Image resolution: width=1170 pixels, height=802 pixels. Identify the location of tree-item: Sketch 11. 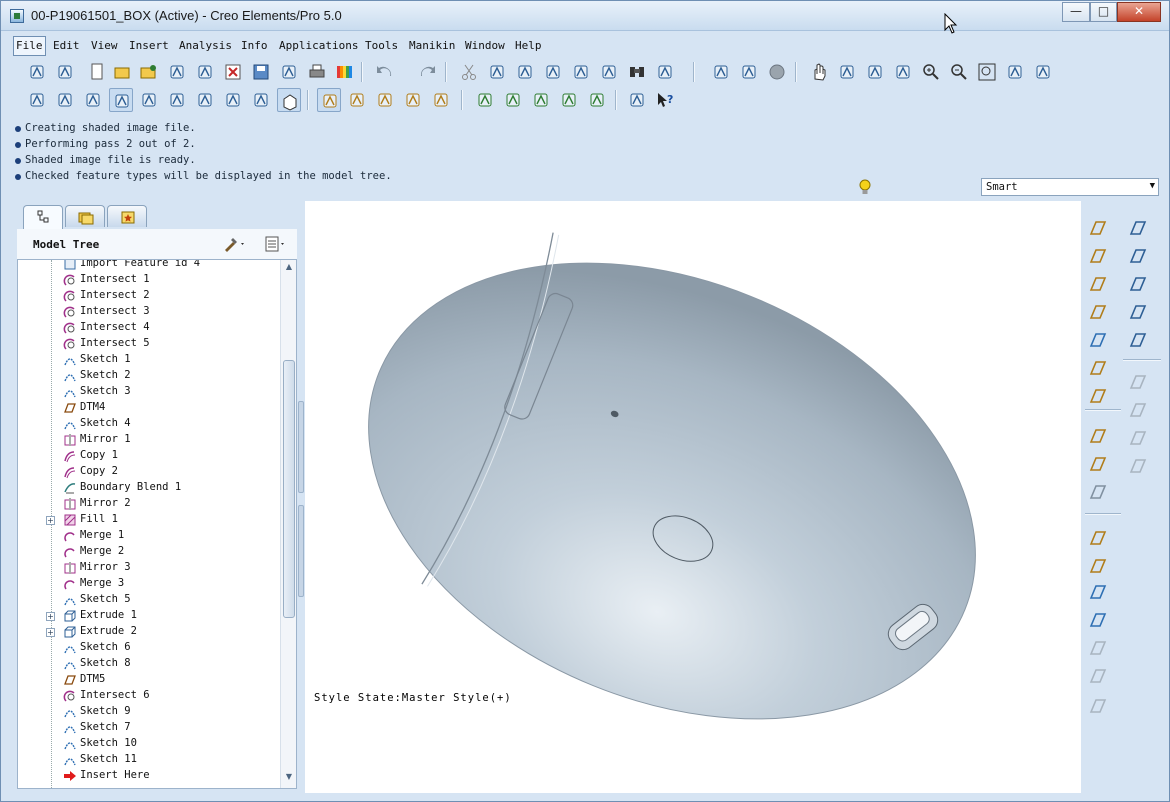
(145, 760).